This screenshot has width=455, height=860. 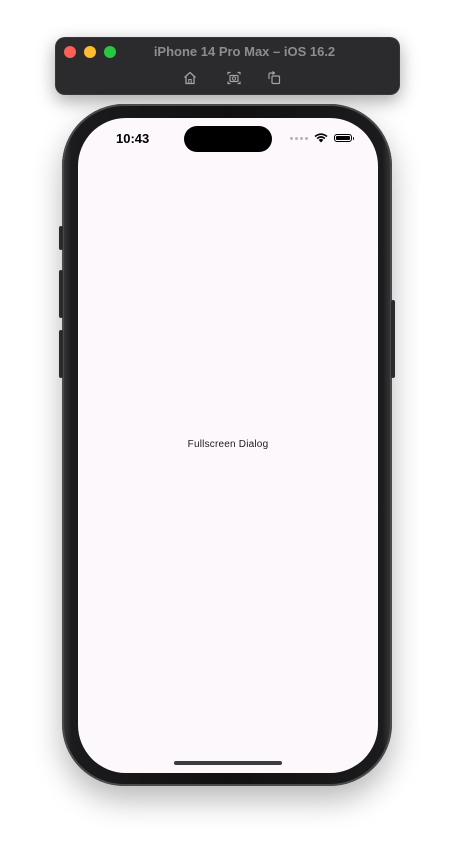 I want to click on home-button, so click(x=190, y=78).